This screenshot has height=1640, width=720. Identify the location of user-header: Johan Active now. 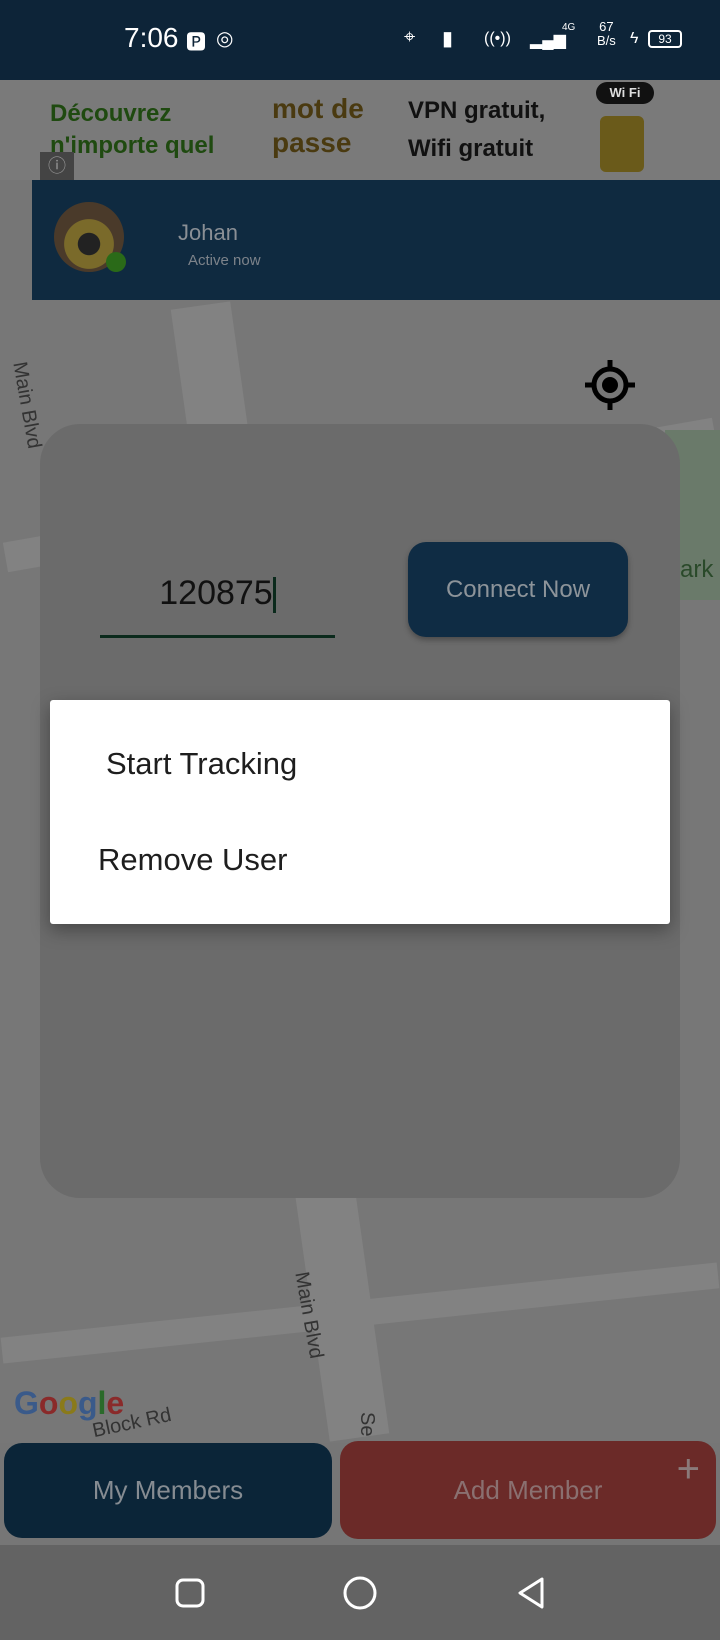
(376, 240).